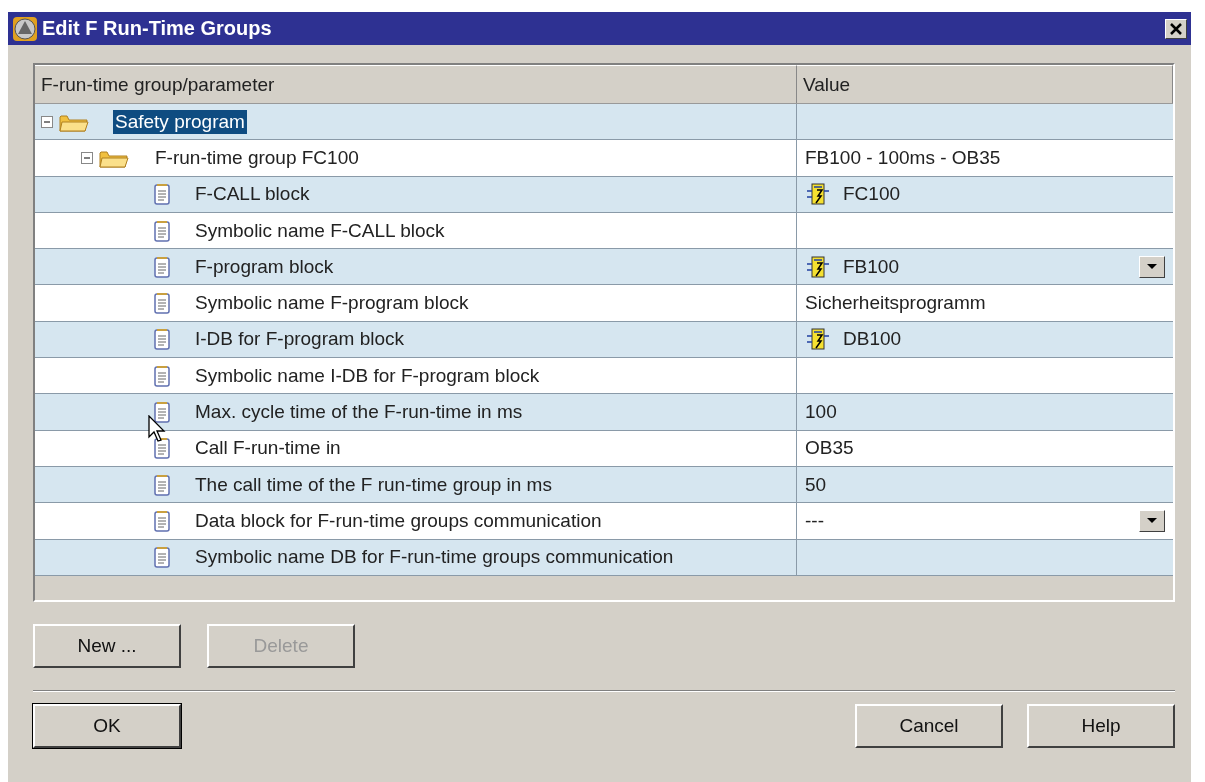 This screenshot has height=782, width=1205. Describe the element at coordinates (903, 157) in the screenshot. I see `value-text: FB100 - 100ms - OB35` at that location.